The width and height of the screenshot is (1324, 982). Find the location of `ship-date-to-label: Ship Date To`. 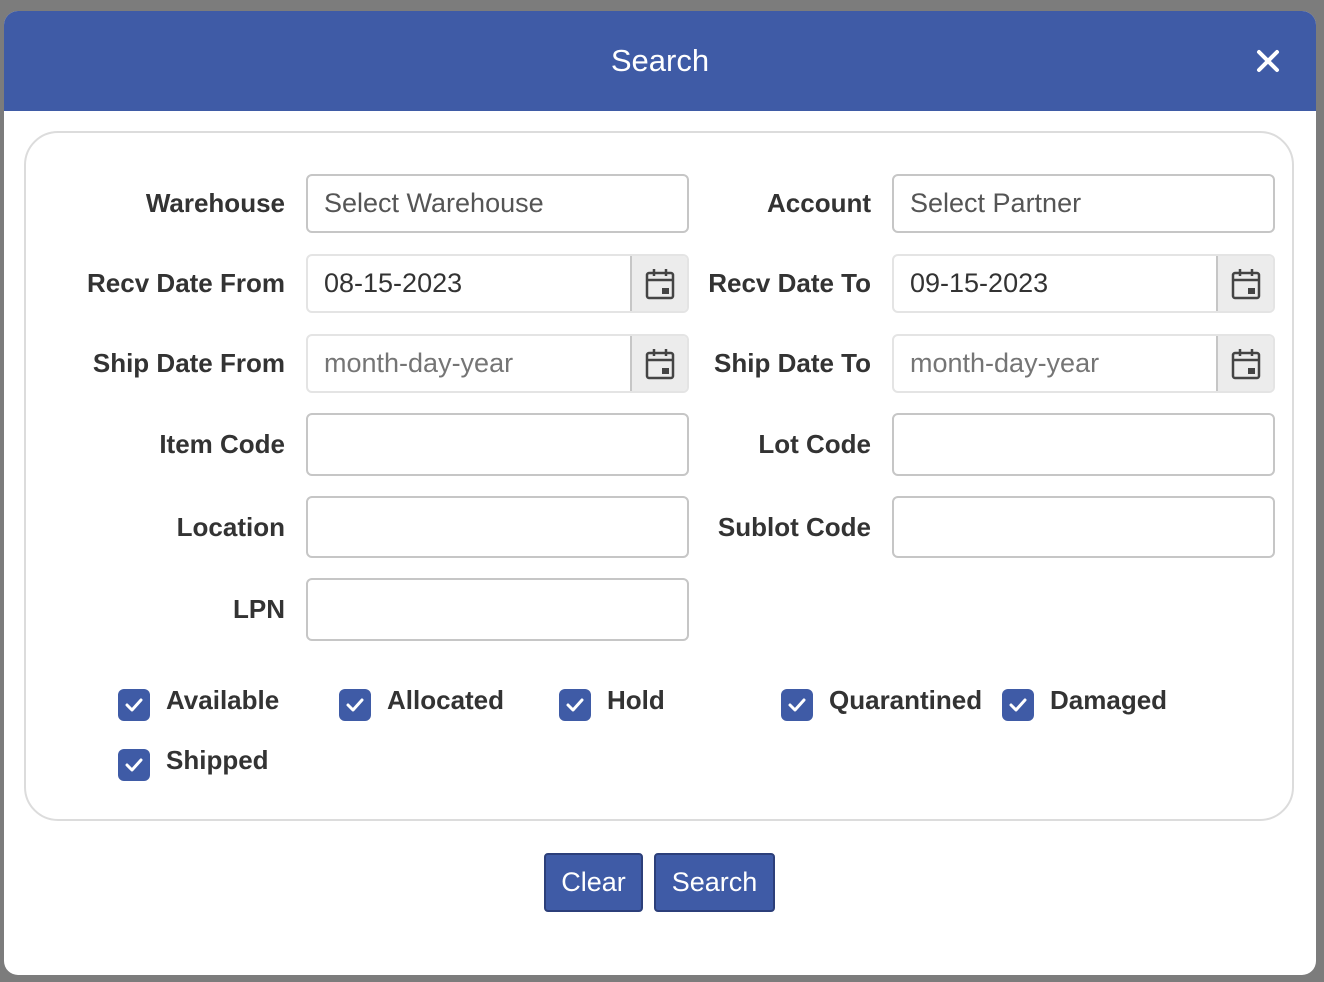

ship-date-to-label: Ship Date To is located at coordinates (792, 363).